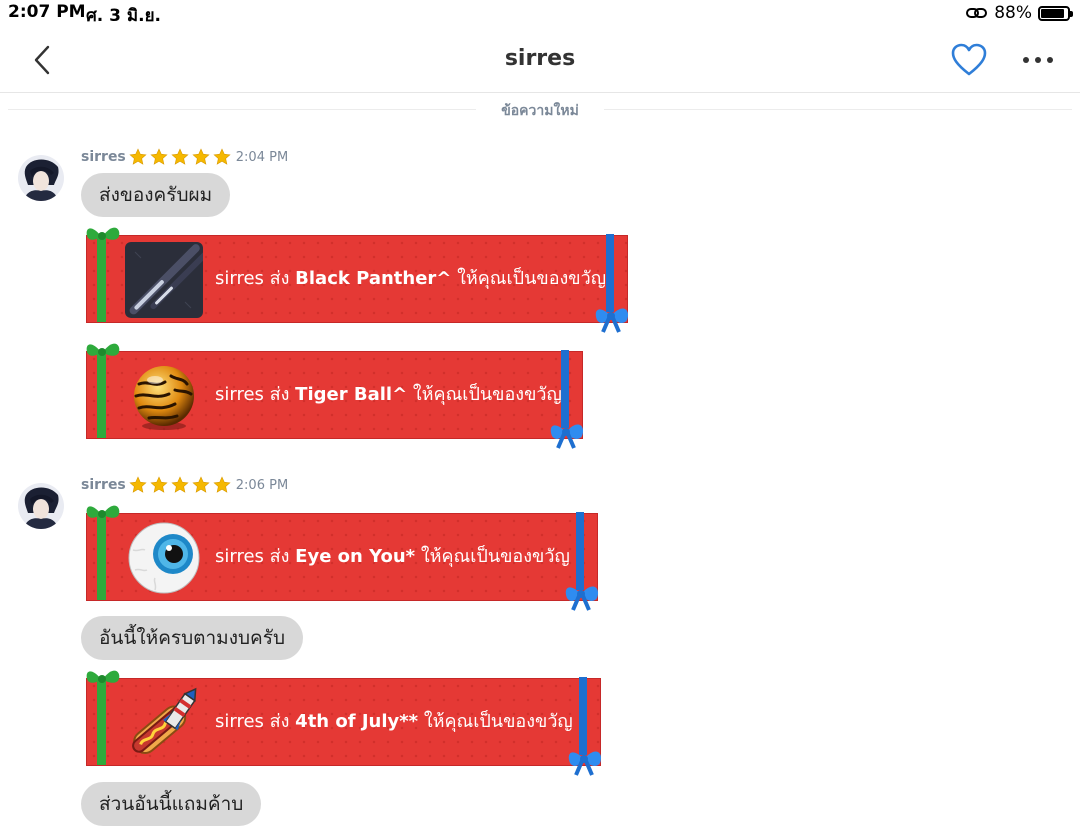 The width and height of the screenshot is (1080, 838). I want to click on more-horizontal-icon, so click(1038, 60).